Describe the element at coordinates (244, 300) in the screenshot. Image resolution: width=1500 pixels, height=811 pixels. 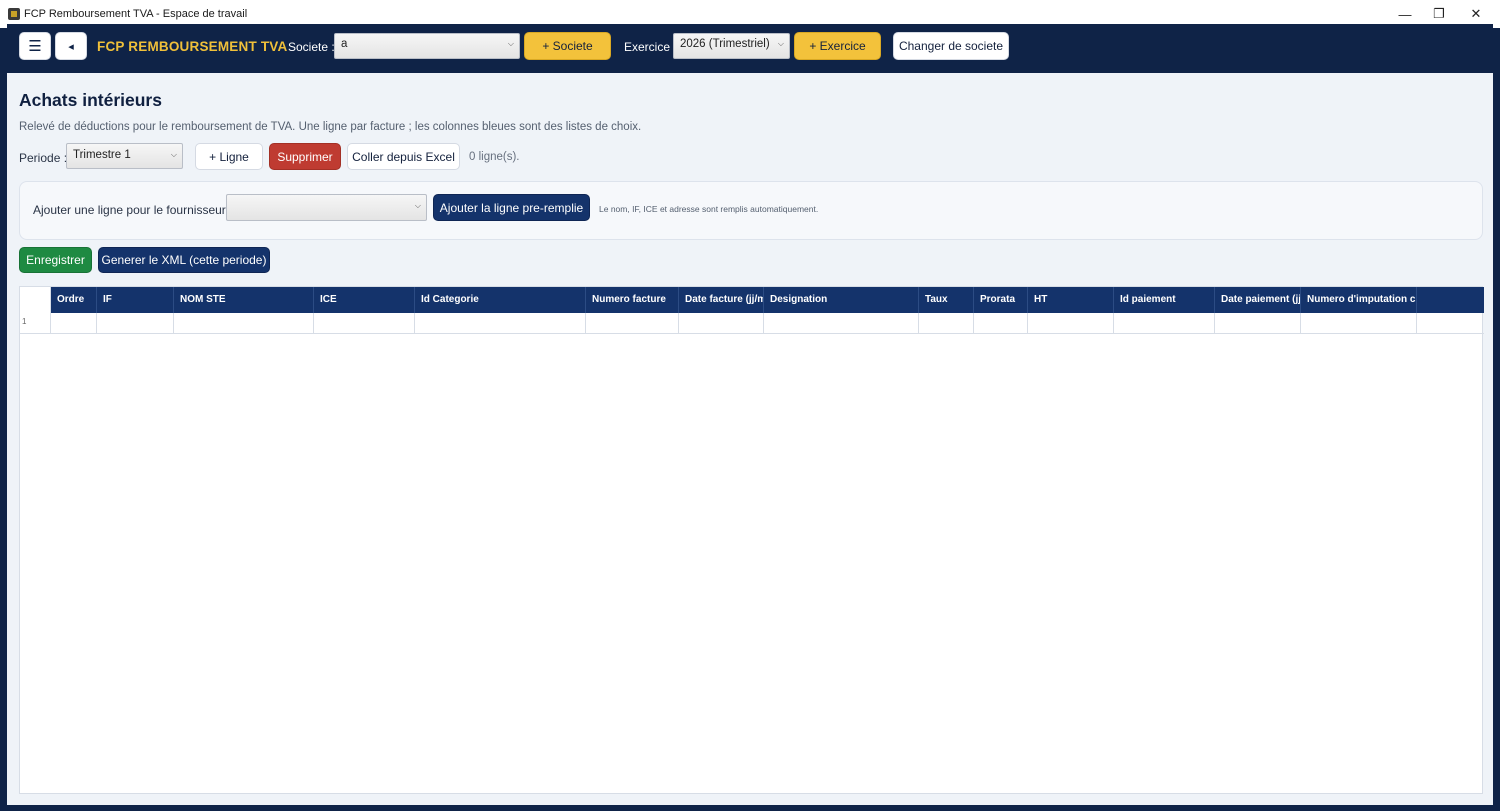
I see `column-header: NOM STE` at that location.